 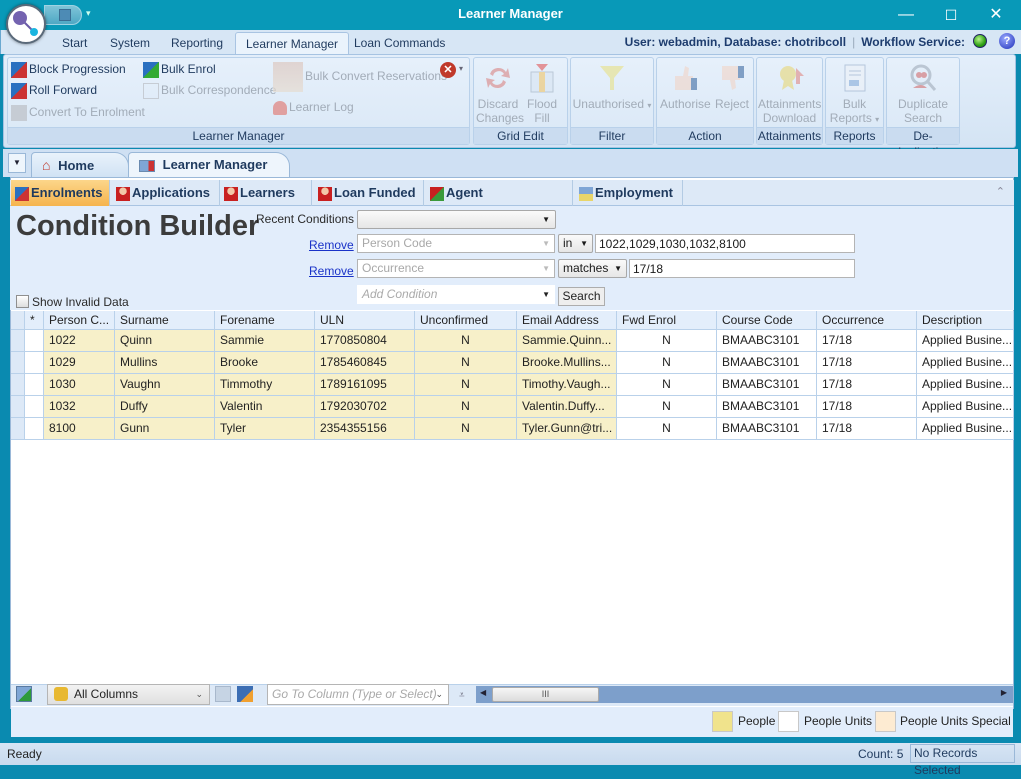 What do you see at coordinates (88, 13) in the screenshot?
I see `quick-access-dropdown-icon: ▾` at bounding box center [88, 13].